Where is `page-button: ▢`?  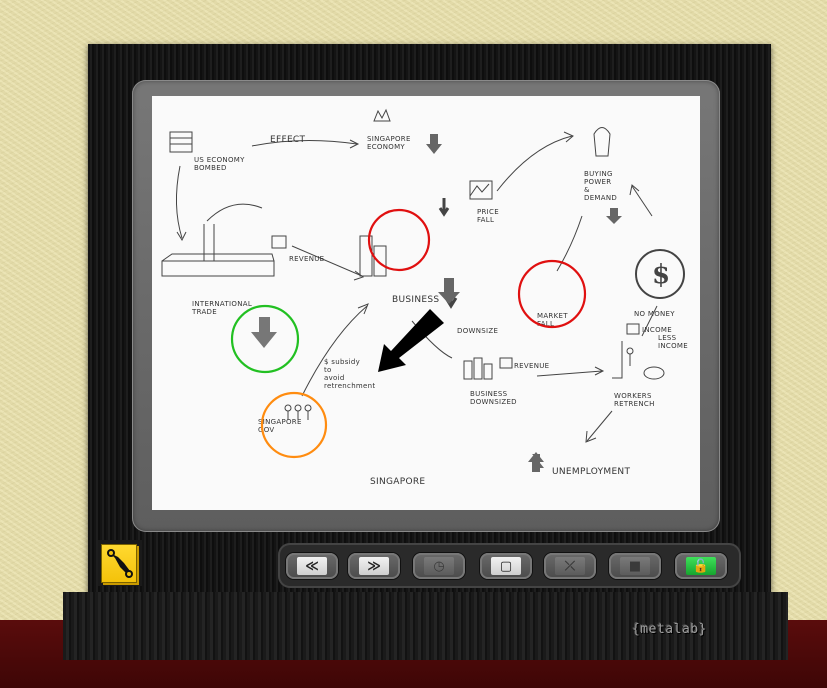
page-button: ▢ is located at coordinates (506, 566).